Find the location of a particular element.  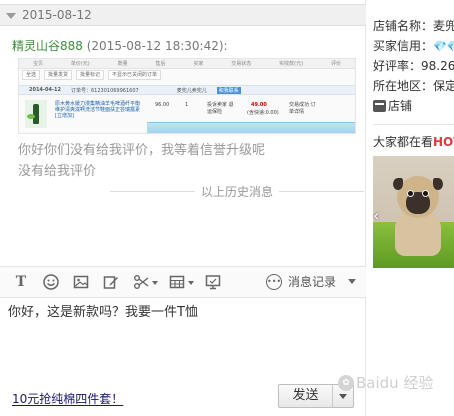

diamond-icon: 💎💎 is located at coordinates (443, 46).